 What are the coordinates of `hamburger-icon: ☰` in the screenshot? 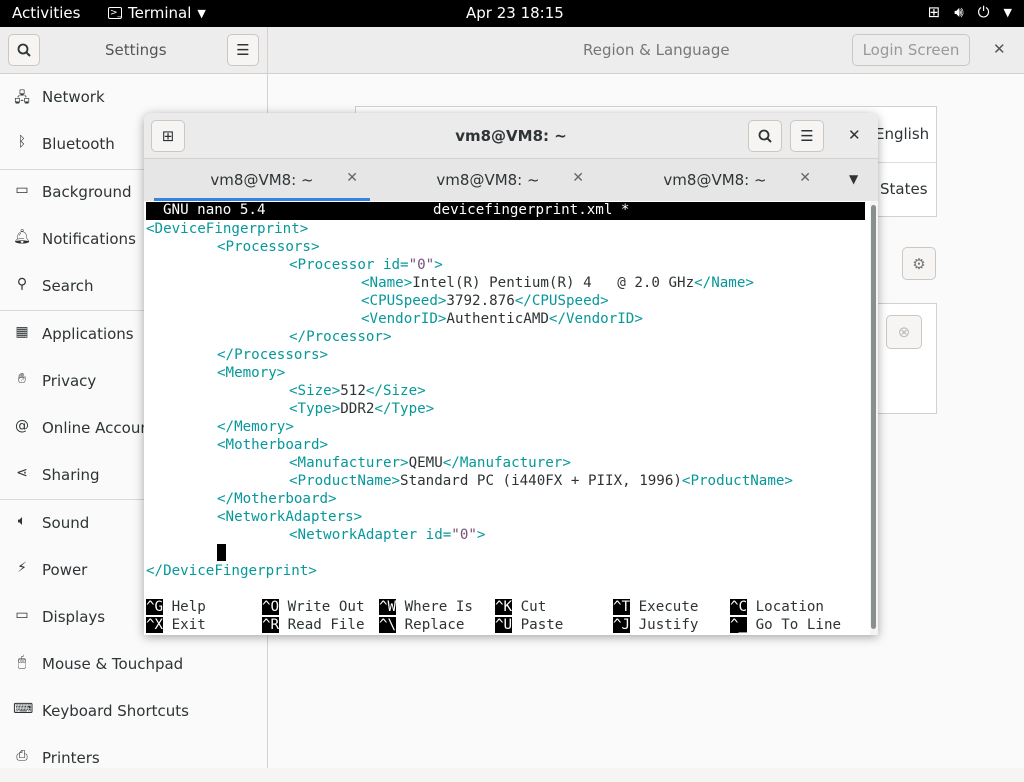 It's located at (807, 136).